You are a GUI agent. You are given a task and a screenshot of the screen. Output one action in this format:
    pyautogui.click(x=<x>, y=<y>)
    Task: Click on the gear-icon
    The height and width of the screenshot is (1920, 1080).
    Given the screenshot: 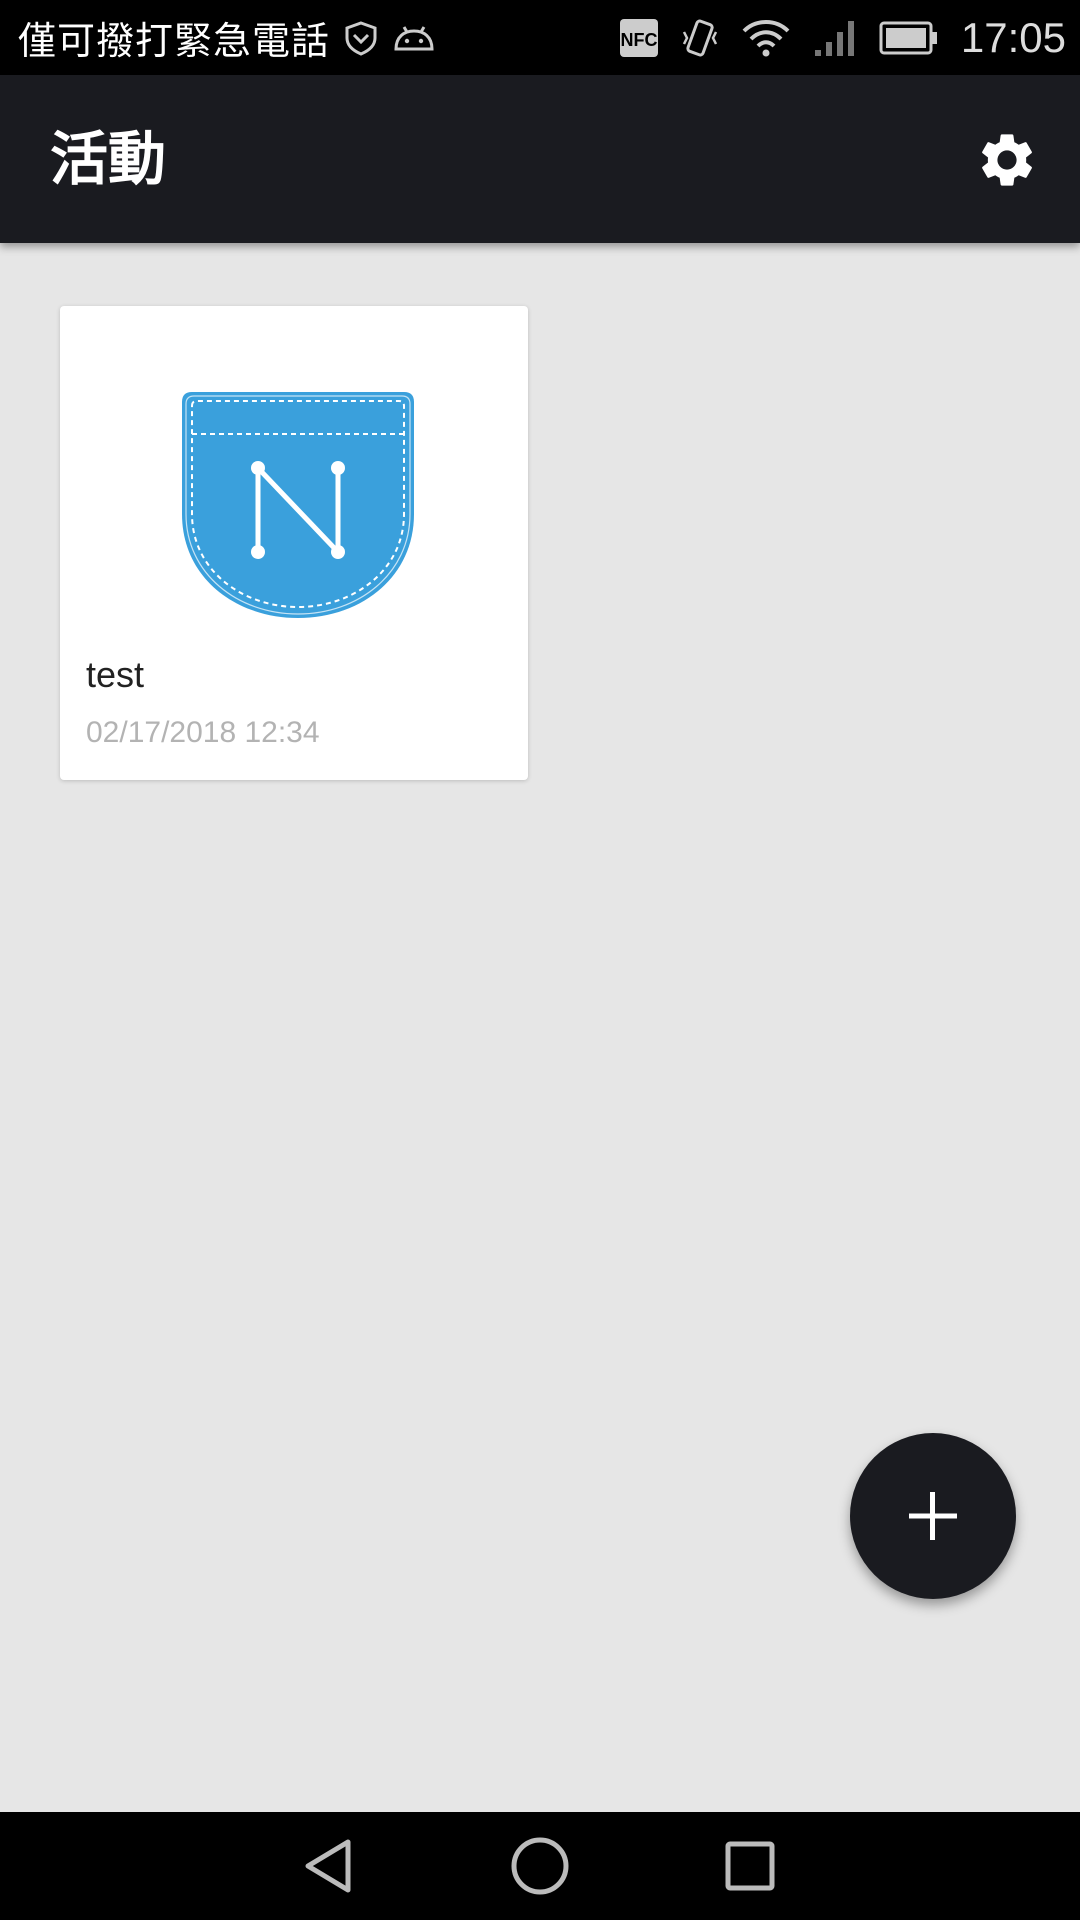 What is the action you would take?
    pyautogui.click(x=1007, y=160)
    